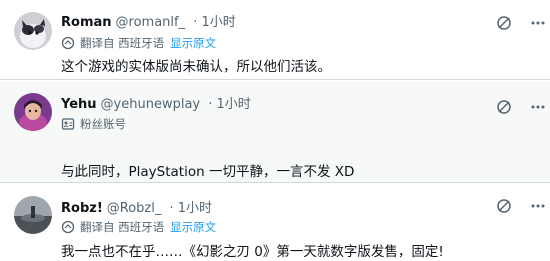 The image size is (550, 261). Describe the element at coordinates (79, 104) in the screenshot. I see `author-name: Yehu` at that location.